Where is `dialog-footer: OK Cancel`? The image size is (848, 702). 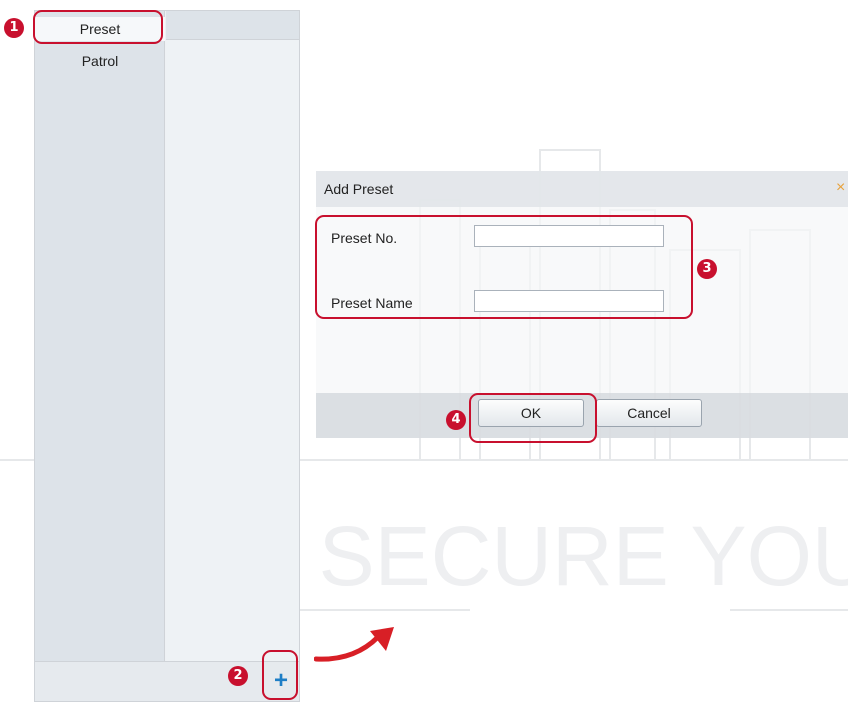
dialog-footer: OK Cancel is located at coordinates (582, 415).